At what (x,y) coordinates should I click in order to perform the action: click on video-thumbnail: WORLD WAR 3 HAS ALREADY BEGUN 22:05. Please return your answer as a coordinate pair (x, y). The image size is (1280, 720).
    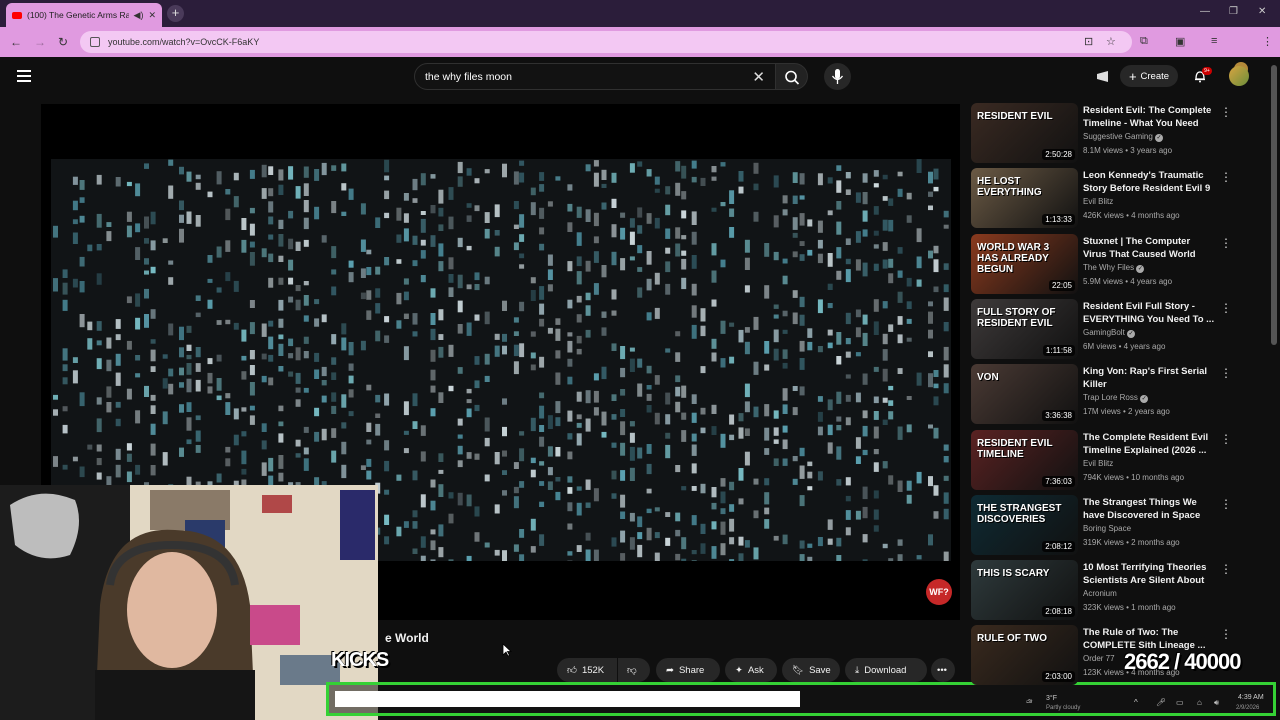
    Looking at the image, I should click on (1024, 263).